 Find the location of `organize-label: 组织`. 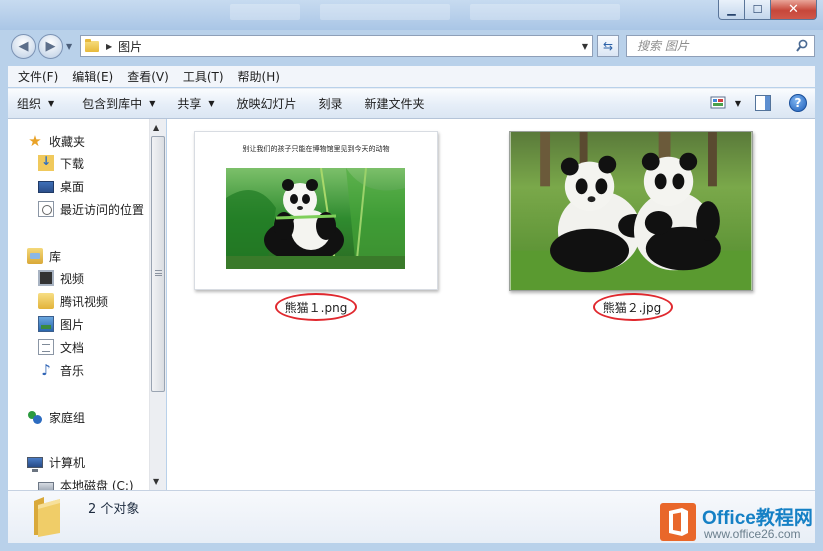

organize-label: 组织 is located at coordinates (29, 104).